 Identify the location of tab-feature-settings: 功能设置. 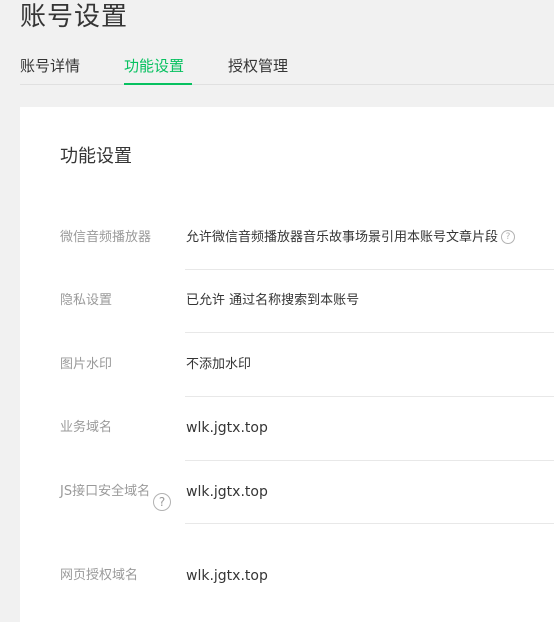
(158, 68).